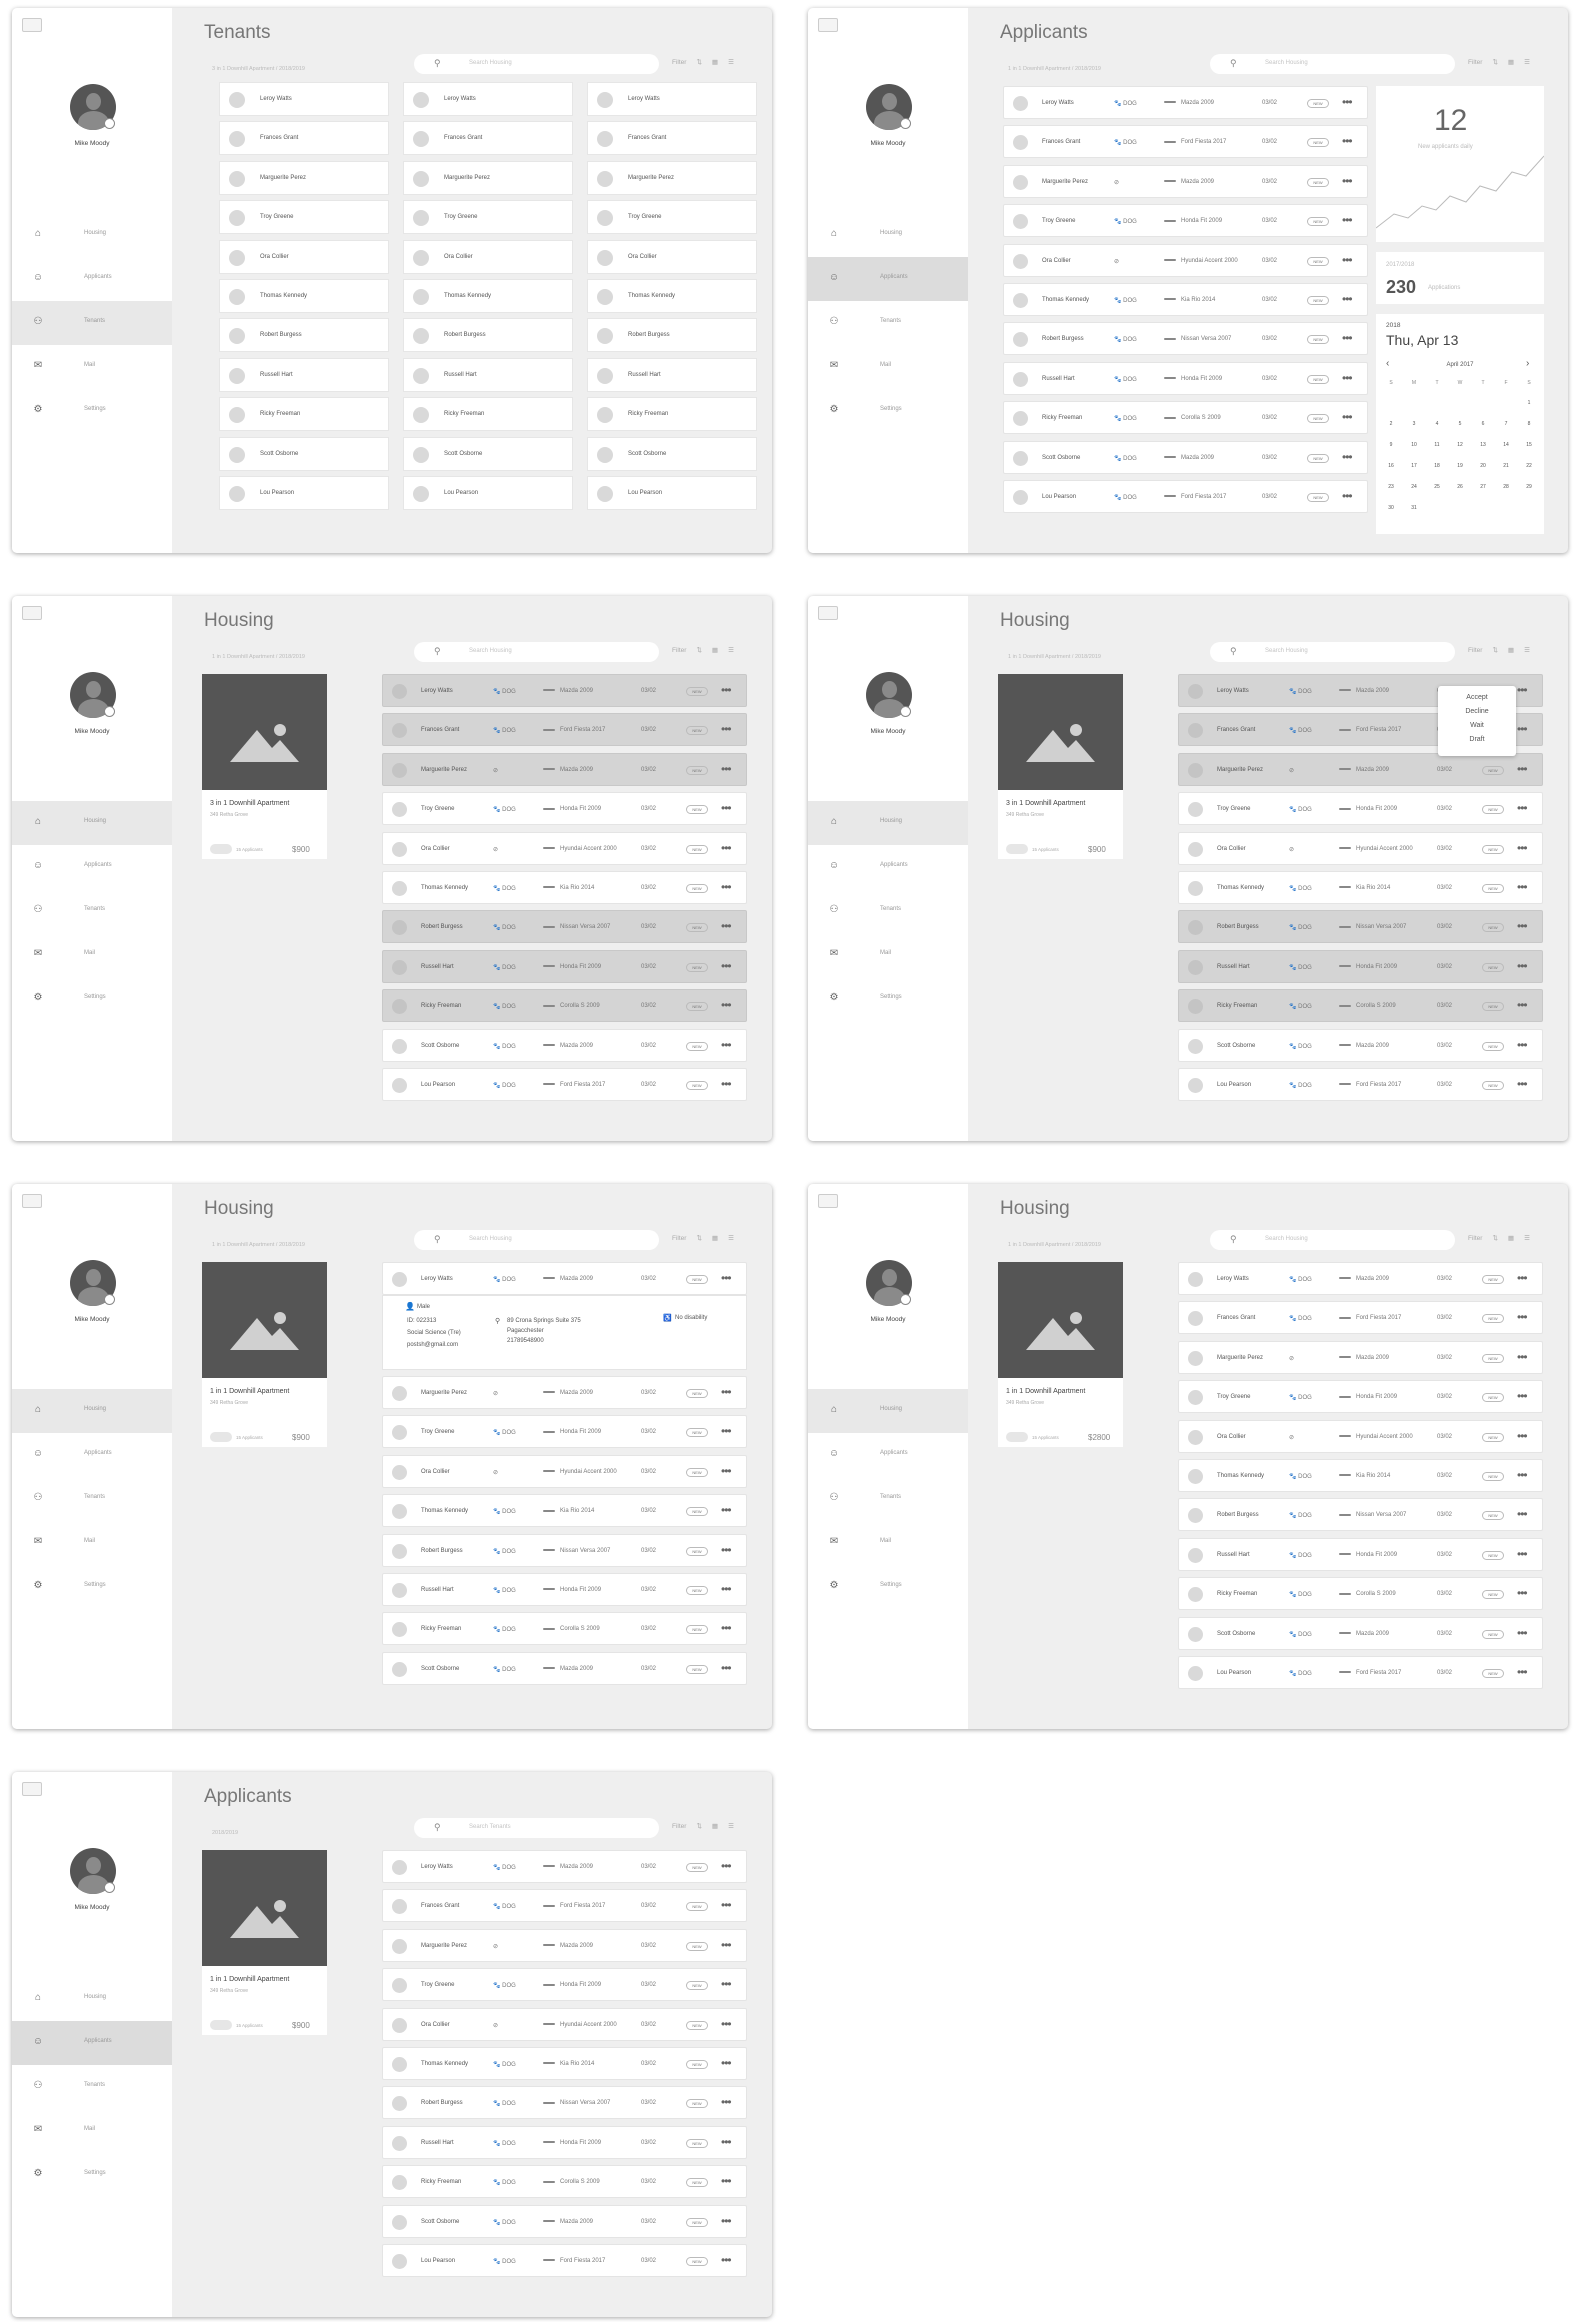 This screenshot has height=2322, width=1591. What do you see at coordinates (672, 493) in the screenshot?
I see `tenant-card: Lou Pearson` at bounding box center [672, 493].